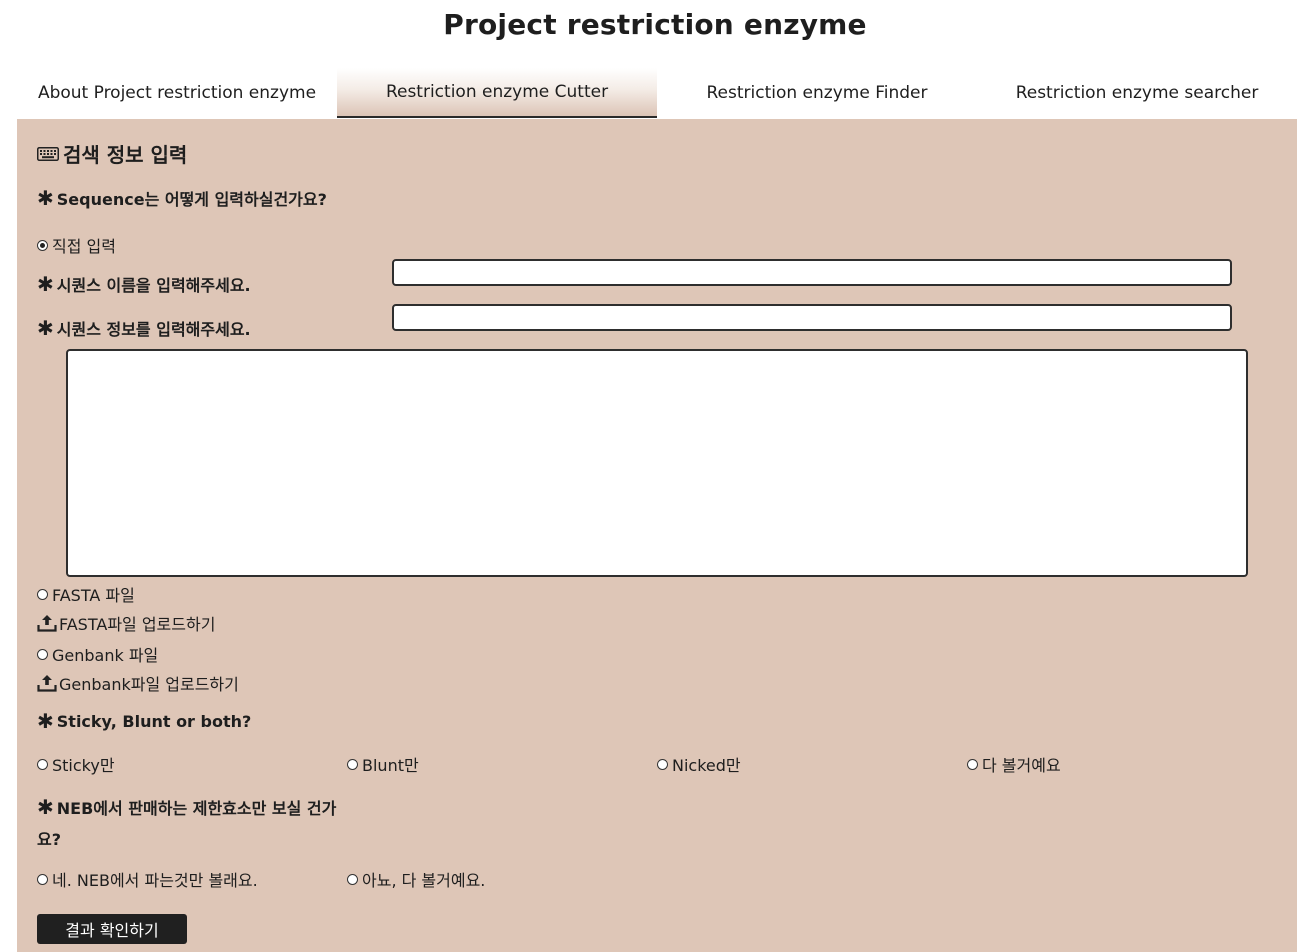 This screenshot has height=952, width=1310. I want to click on radio-nicked: Nicked만, so click(699, 764).